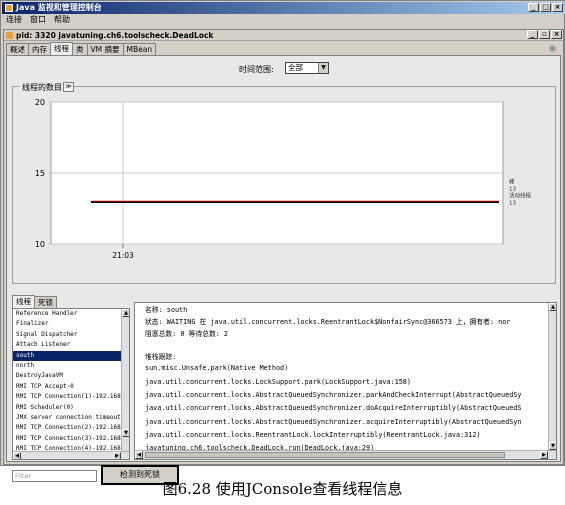 The height and width of the screenshot is (505, 565). Describe the element at coordinates (71, 455) in the screenshot. I see `thread-list-hscrollbar: ◀ ▶` at that location.